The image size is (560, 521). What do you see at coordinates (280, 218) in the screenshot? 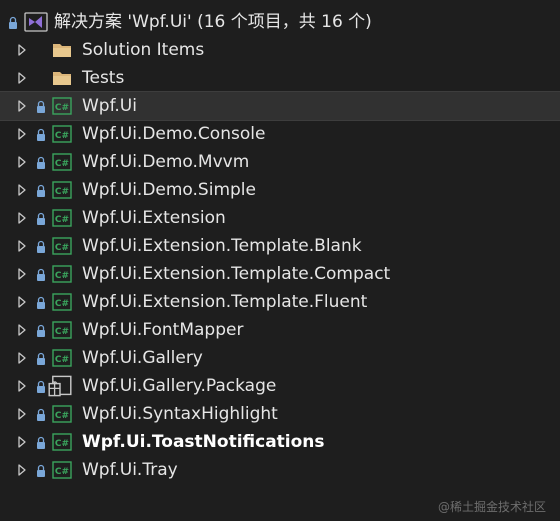
I see `project-row: C# Wpf.Ui.Extension` at bounding box center [280, 218].